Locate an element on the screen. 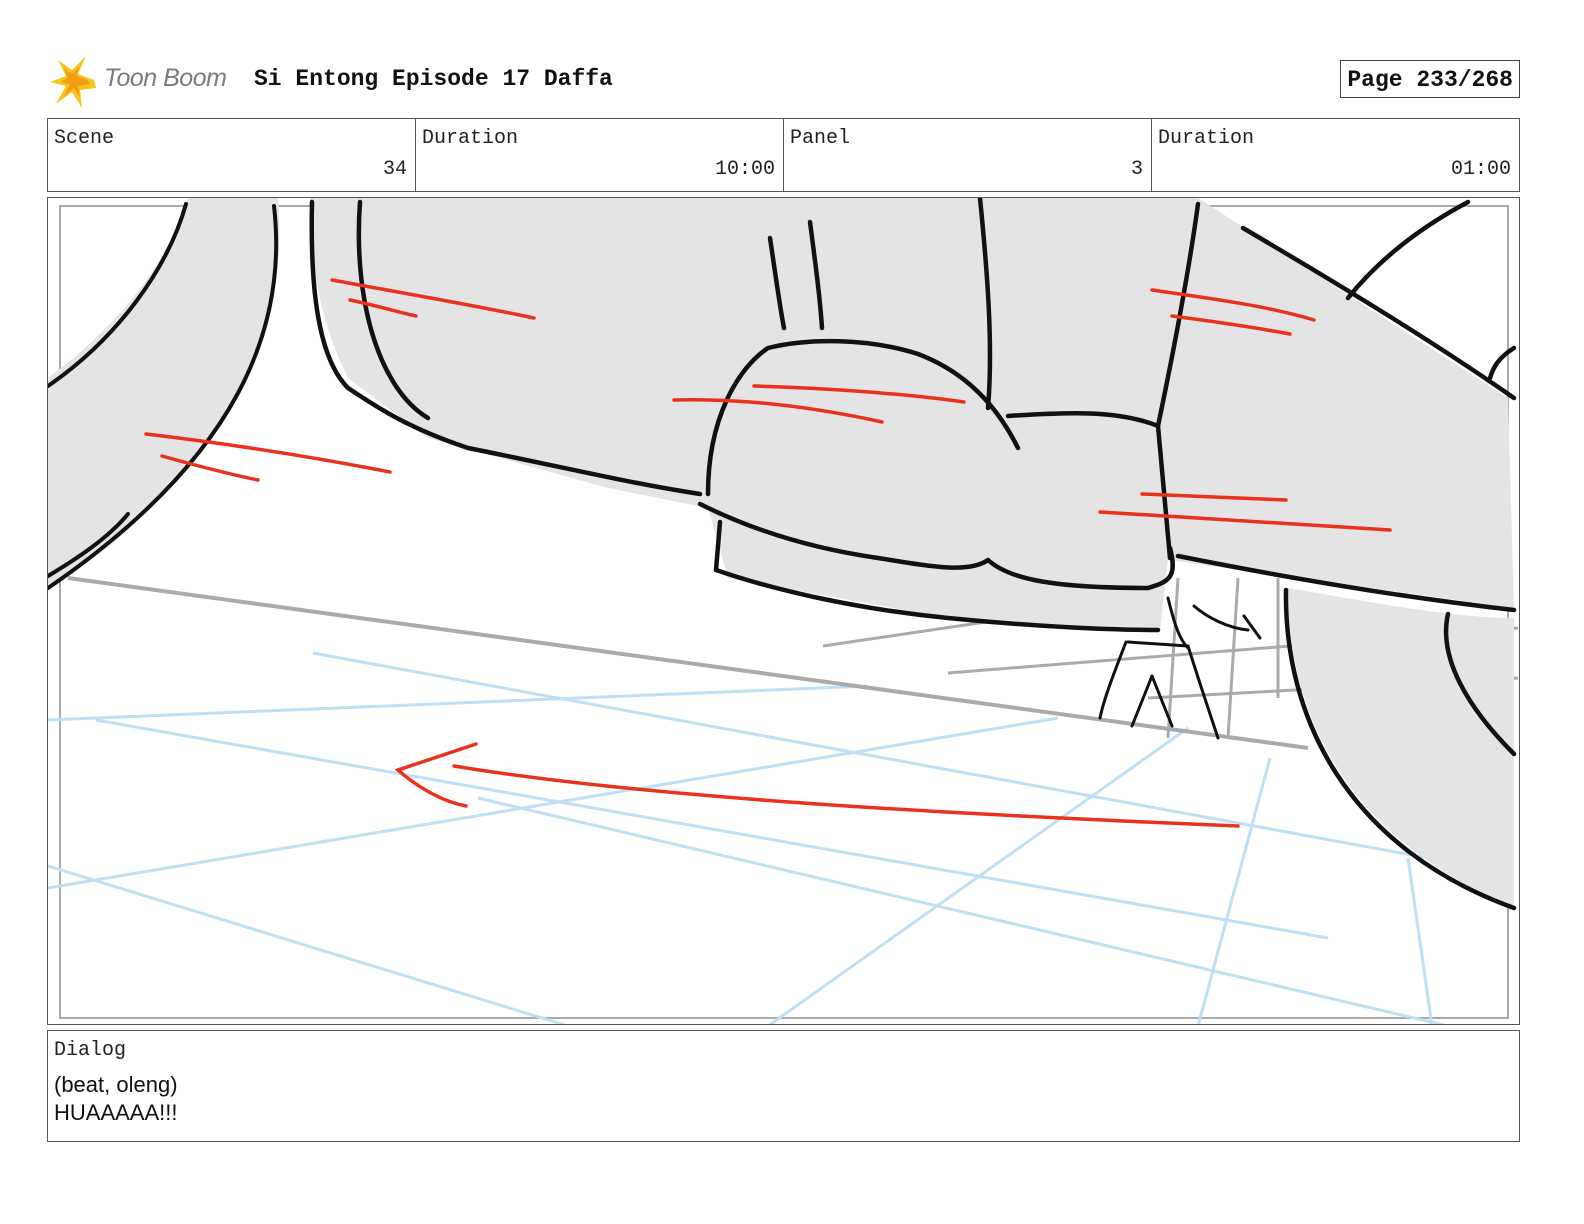 The height and width of the screenshot is (1224, 1584). scene-cell: Scene 34 is located at coordinates (232, 155).